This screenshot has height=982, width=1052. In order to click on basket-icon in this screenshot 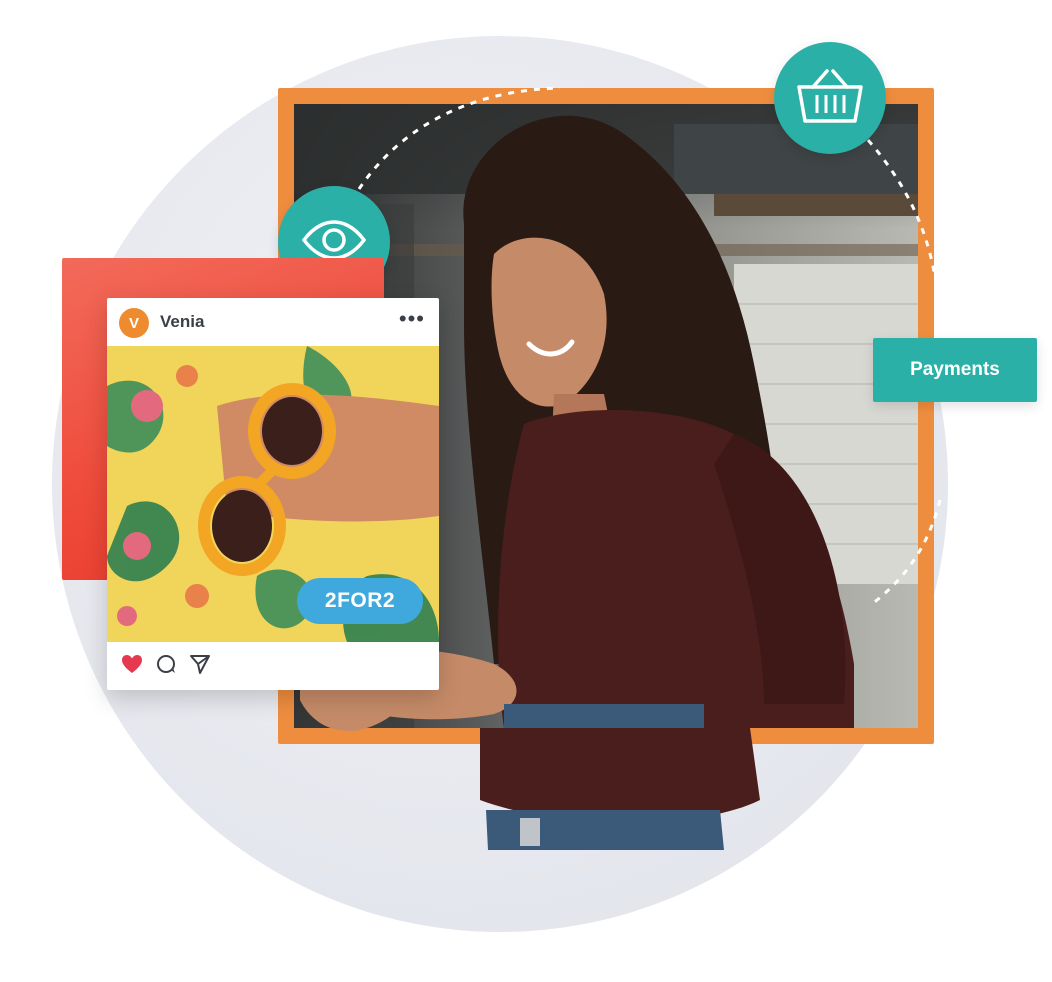, I will do `click(830, 98)`.